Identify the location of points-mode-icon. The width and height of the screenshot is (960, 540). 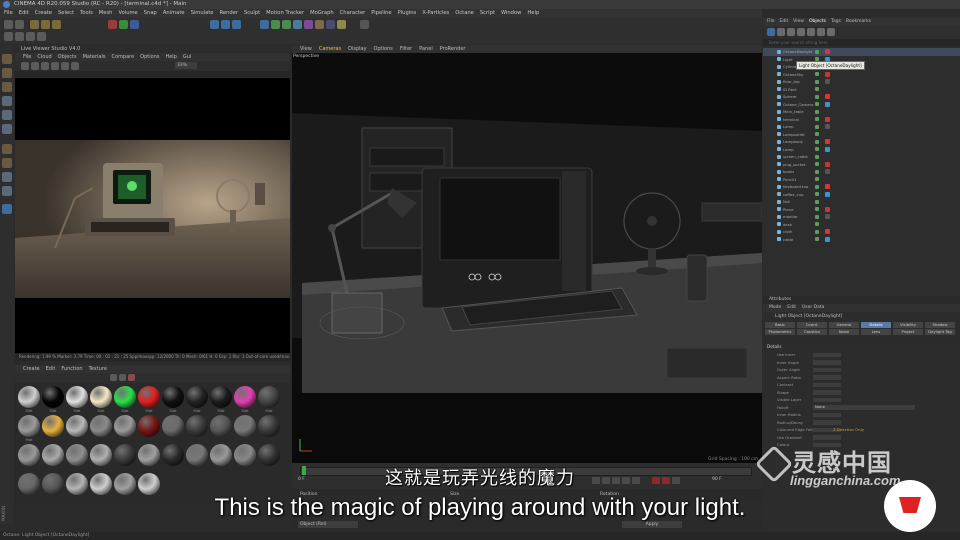
(19, 36).